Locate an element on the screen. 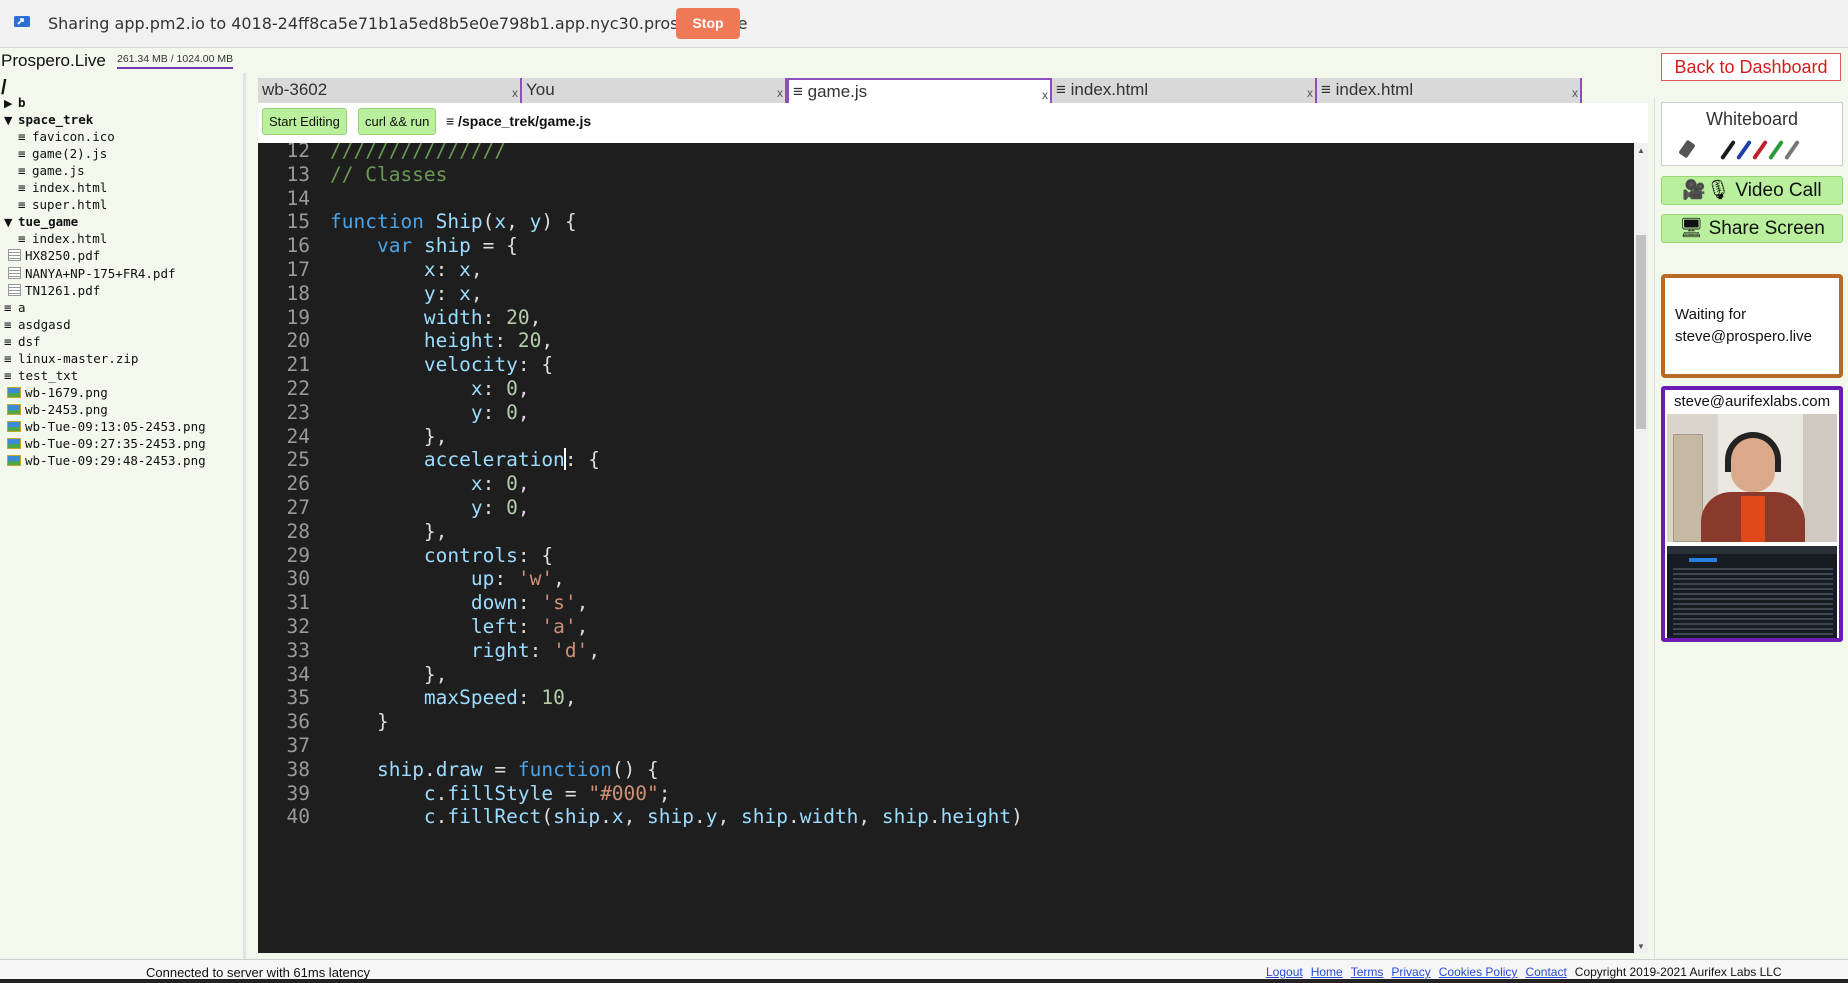  home-link: Home is located at coordinates (1327, 972).